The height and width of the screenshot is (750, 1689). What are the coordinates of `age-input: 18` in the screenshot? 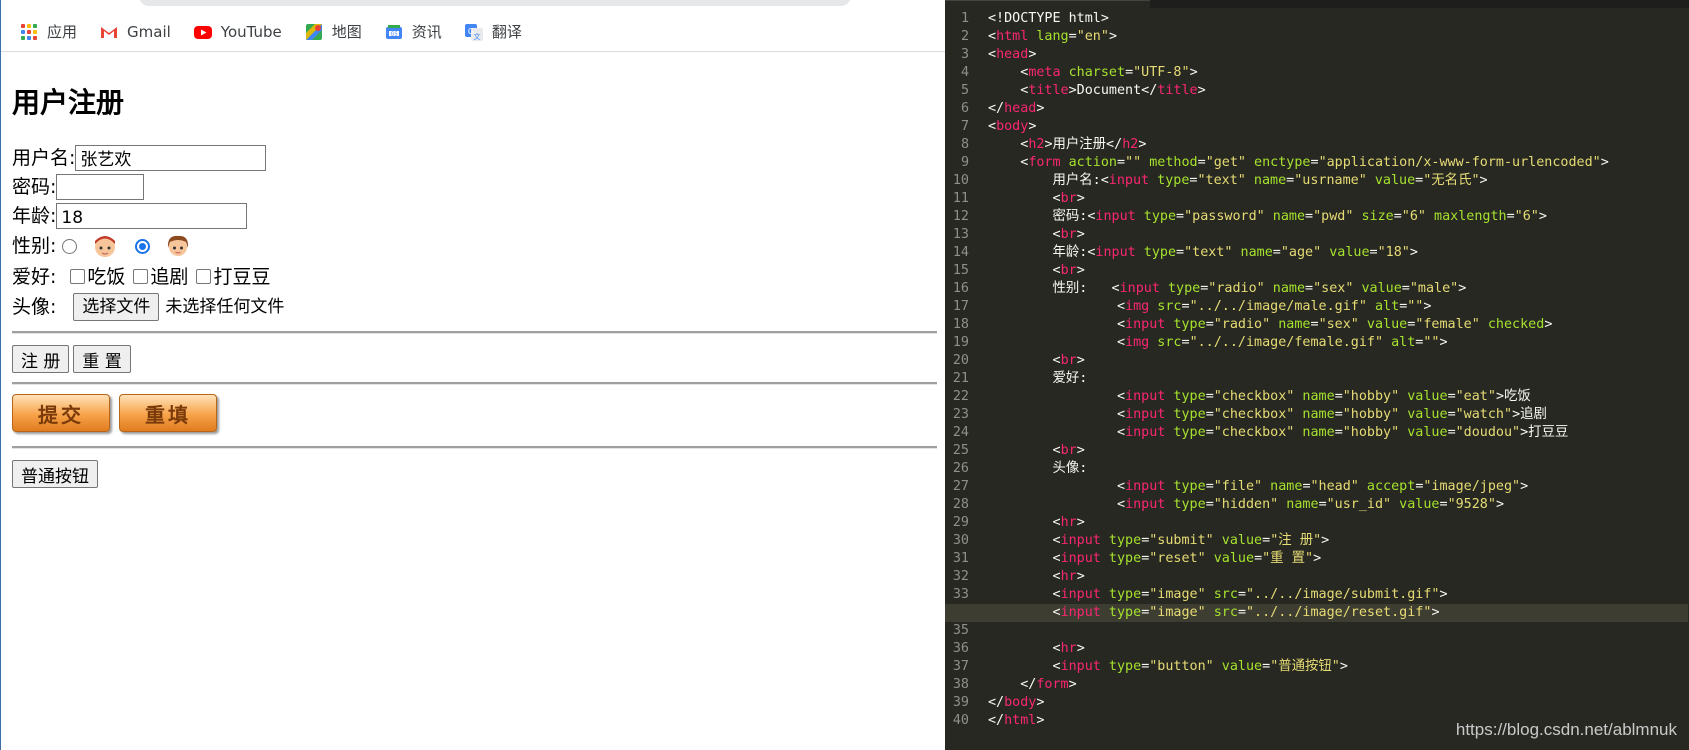 It's located at (152, 215).